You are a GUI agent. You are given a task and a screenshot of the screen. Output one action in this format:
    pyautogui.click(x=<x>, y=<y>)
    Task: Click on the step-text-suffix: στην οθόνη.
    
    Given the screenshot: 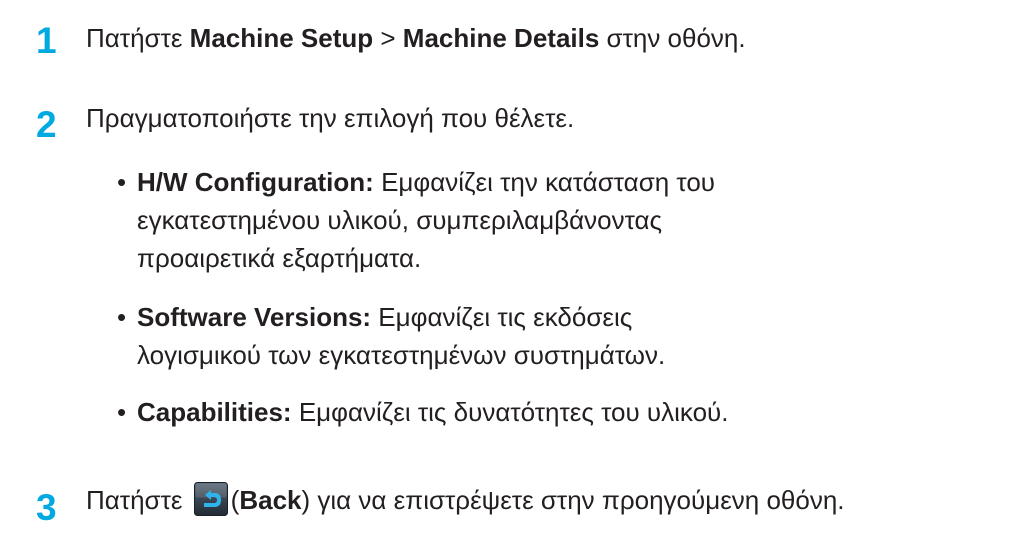 What is the action you would take?
    pyautogui.click(x=672, y=38)
    